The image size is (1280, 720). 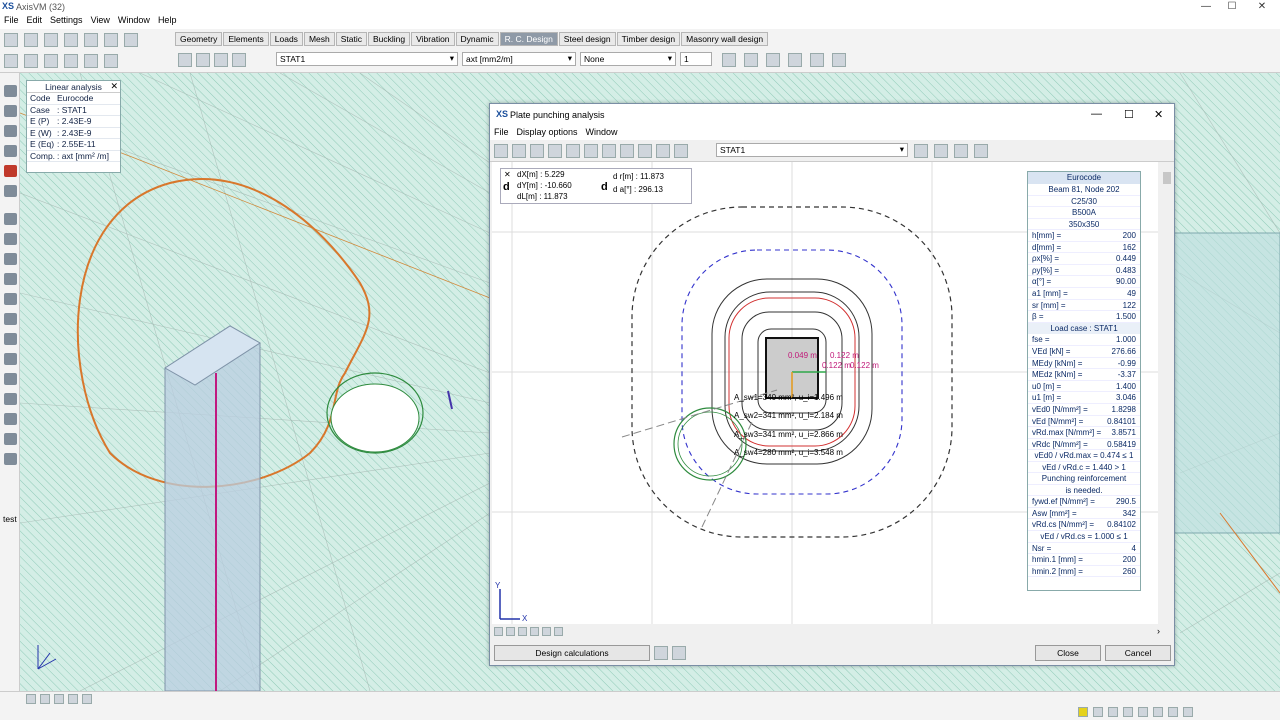 What do you see at coordinates (10, 419) in the screenshot?
I see `wrench-tool-icon` at bounding box center [10, 419].